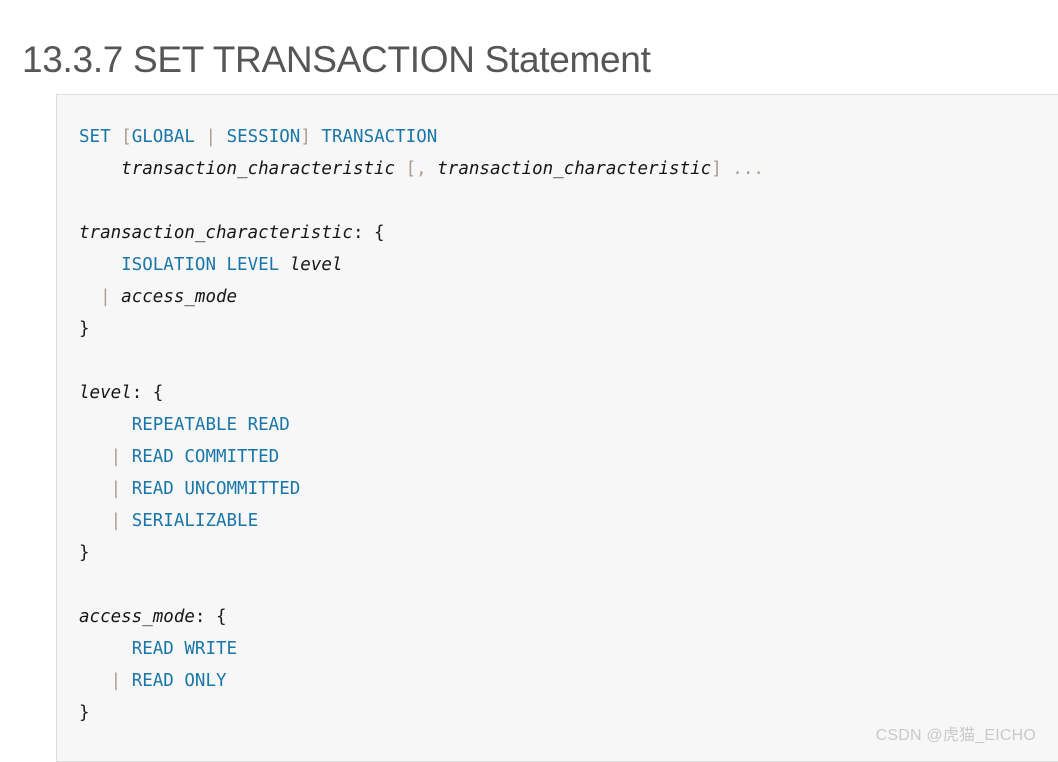  I want to click on code-line: transaction_characteristic: {, so click(568, 233).